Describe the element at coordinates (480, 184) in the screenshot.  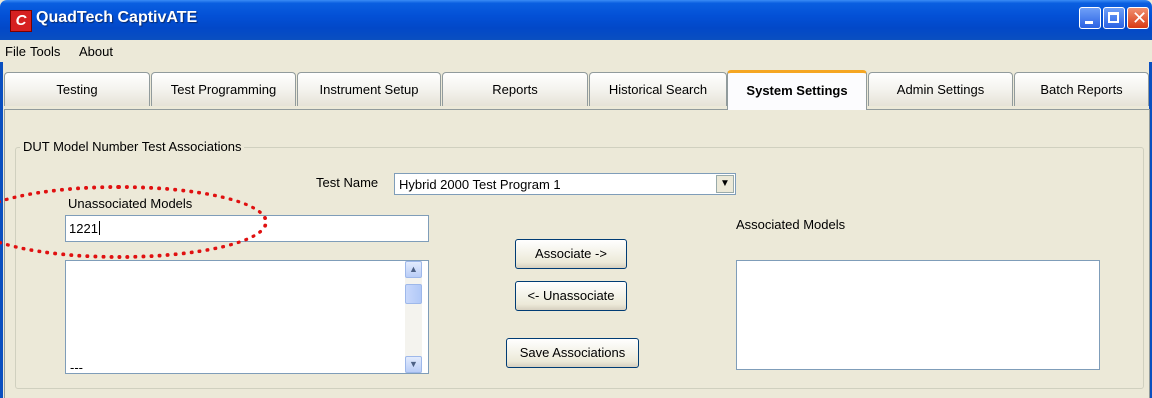
I see `test-name-value: Hybrid 2000 Test Program 1` at that location.